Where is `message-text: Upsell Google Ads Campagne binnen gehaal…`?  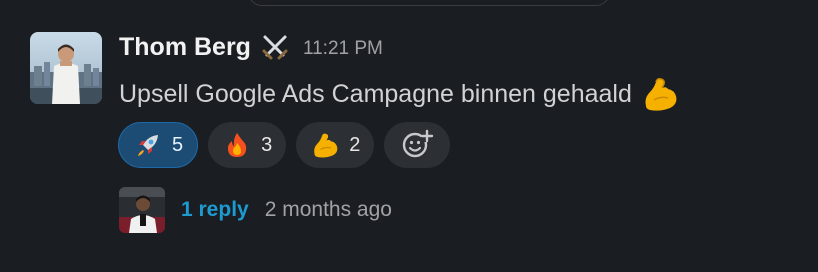
message-text: Upsell Google Ads Campagne binnen gehaal… is located at coordinates (375, 93).